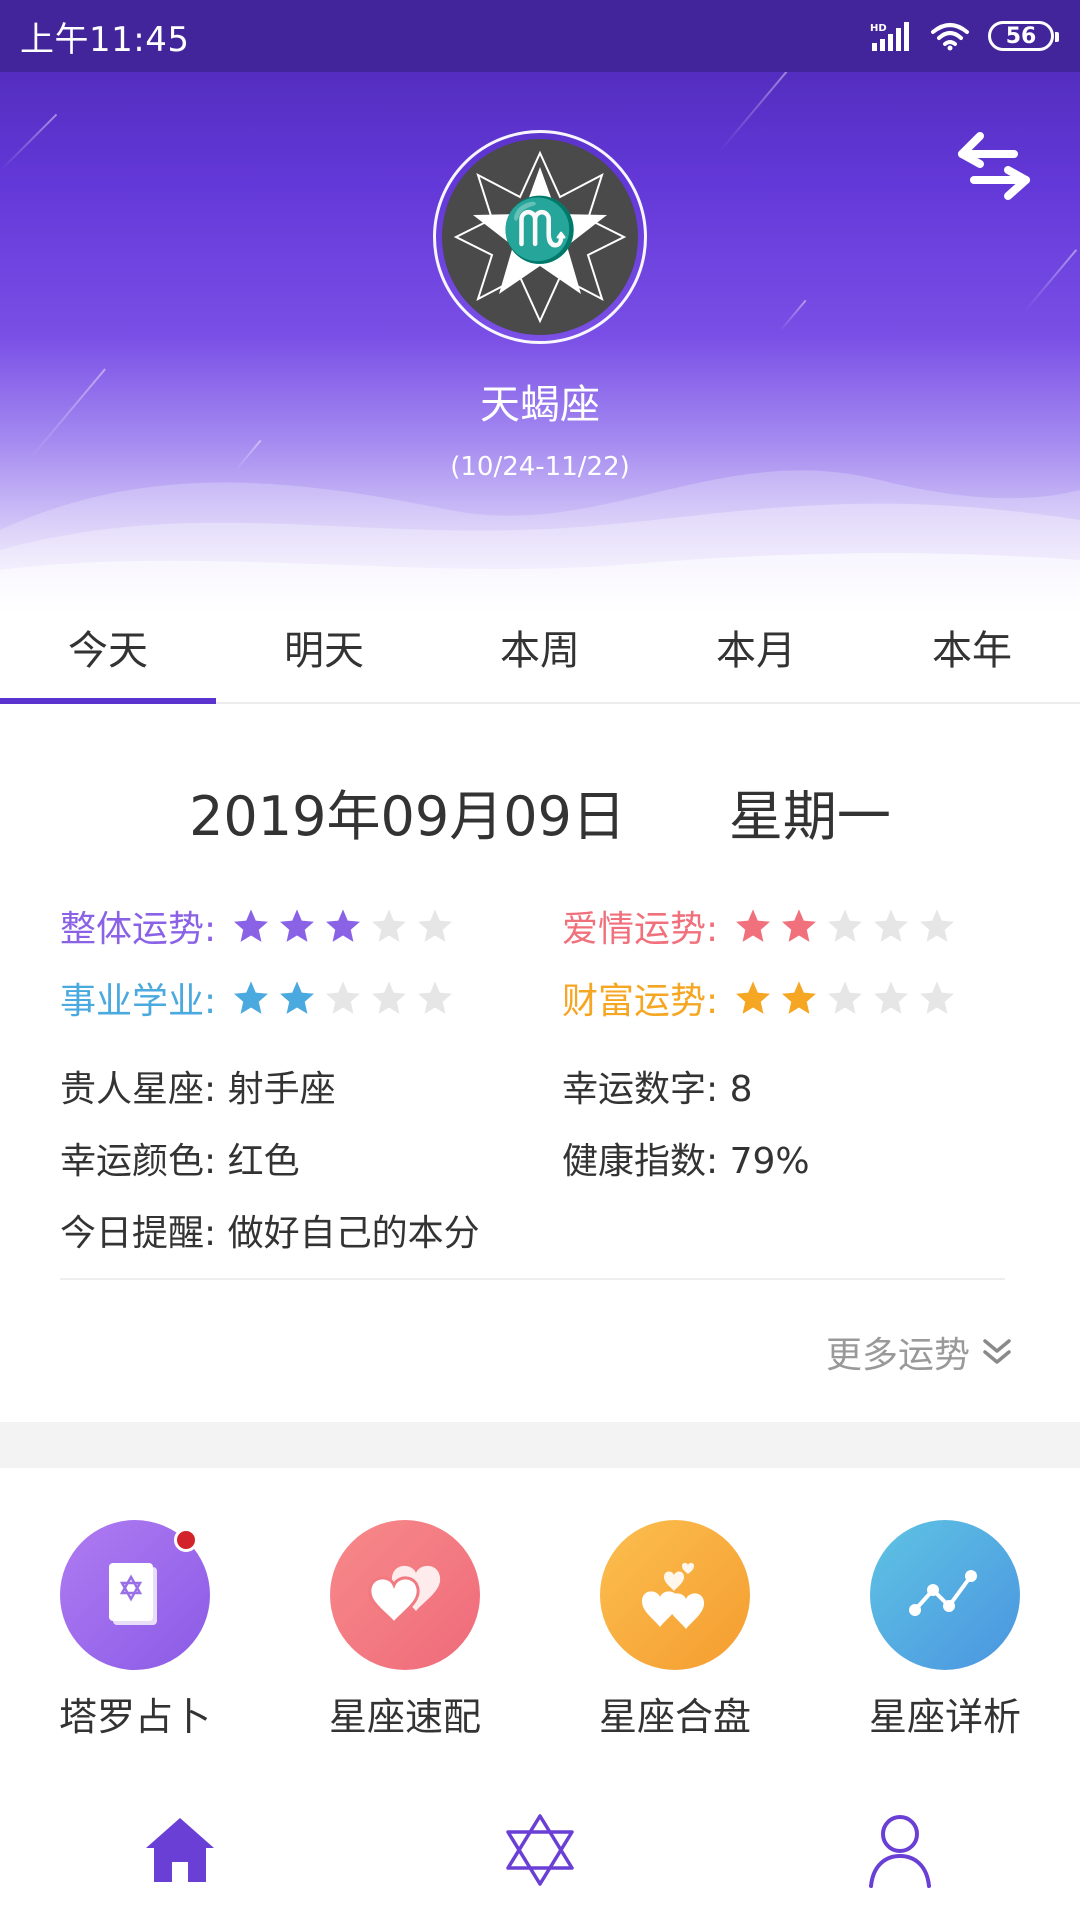  I want to click on double-chevron-down-icon, so click(997, 1351).